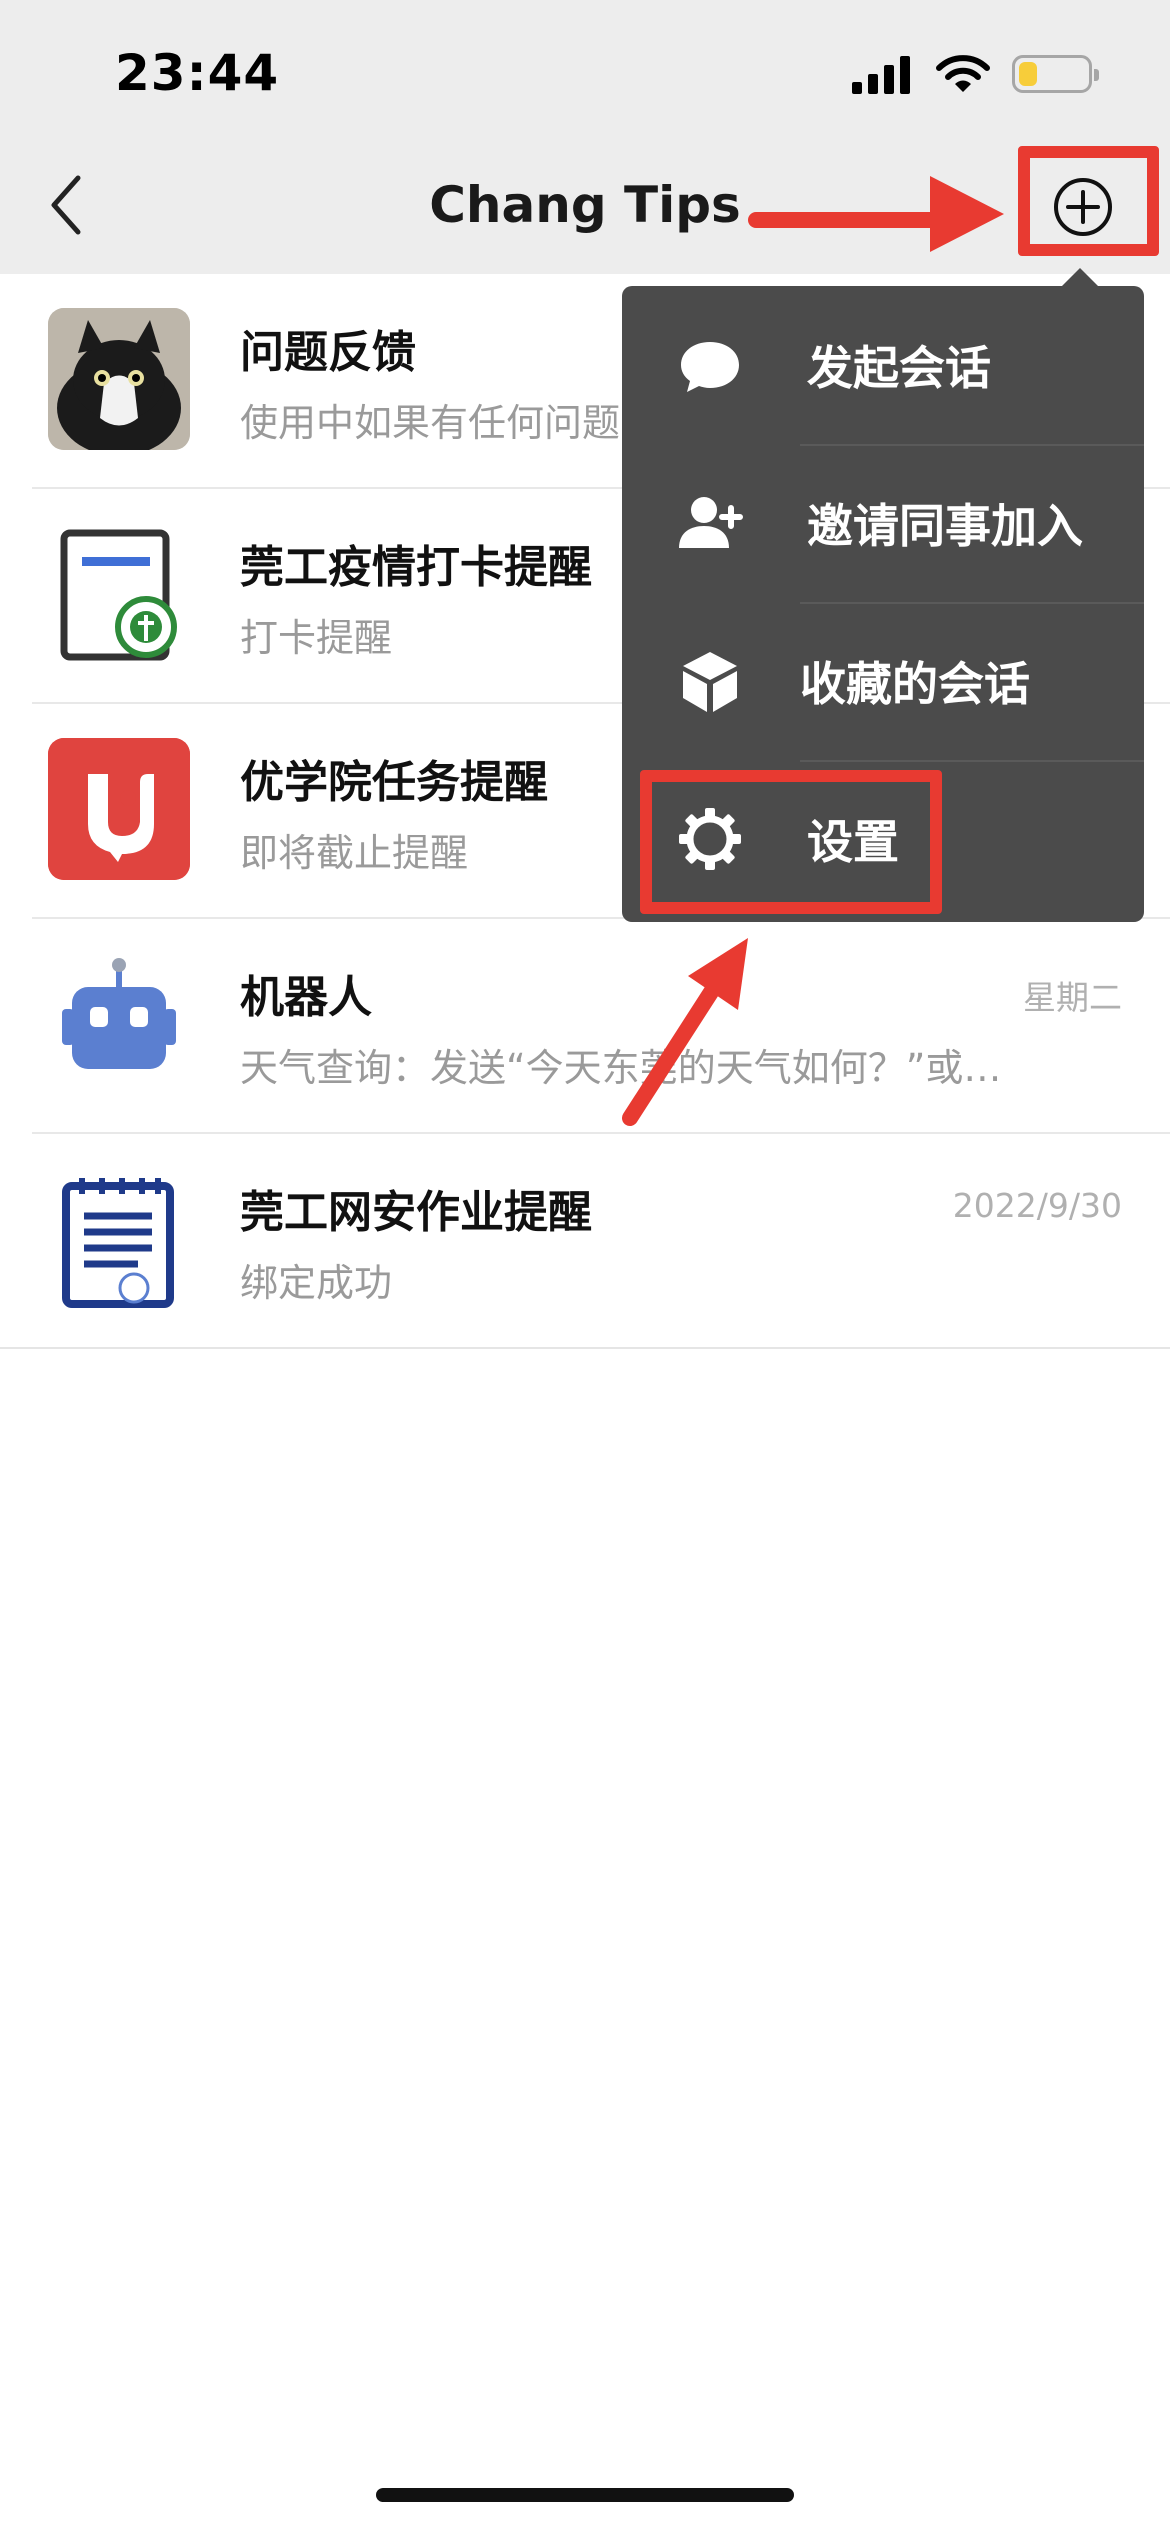 The image size is (1170, 2532). What do you see at coordinates (119, 1024) in the screenshot?
I see `avatar-robot` at bounding box center [119, 1024].